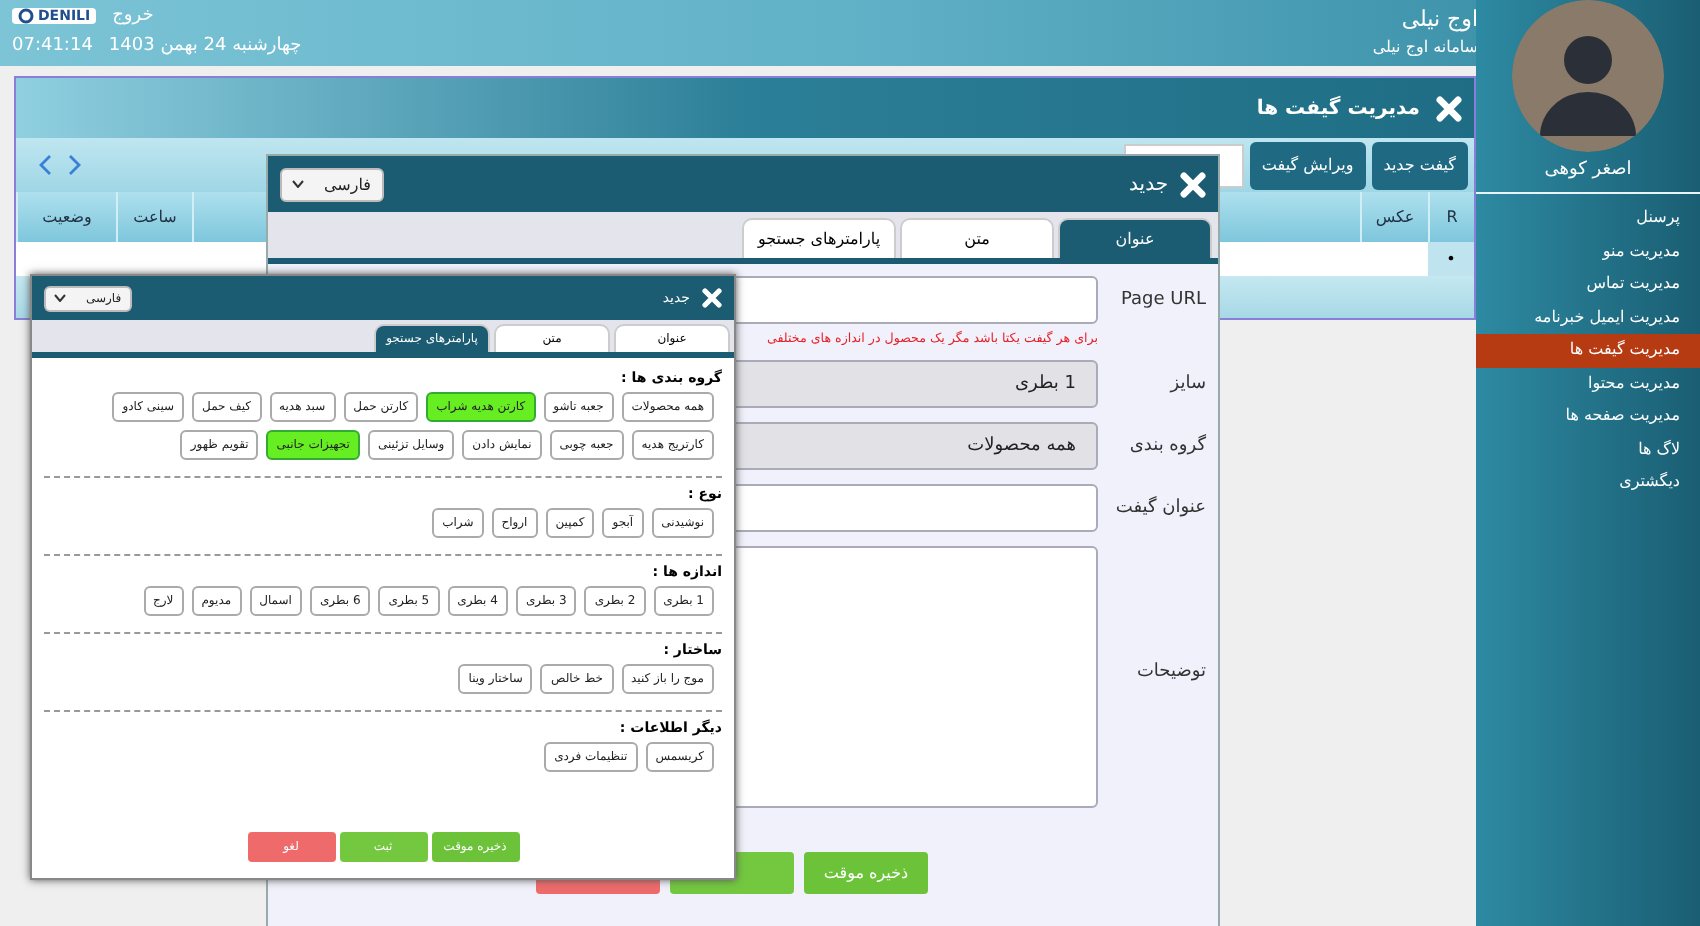  Describe the element at coordinates (1186, 383) in the screenshot. I see `field-label: سایز` at that location.